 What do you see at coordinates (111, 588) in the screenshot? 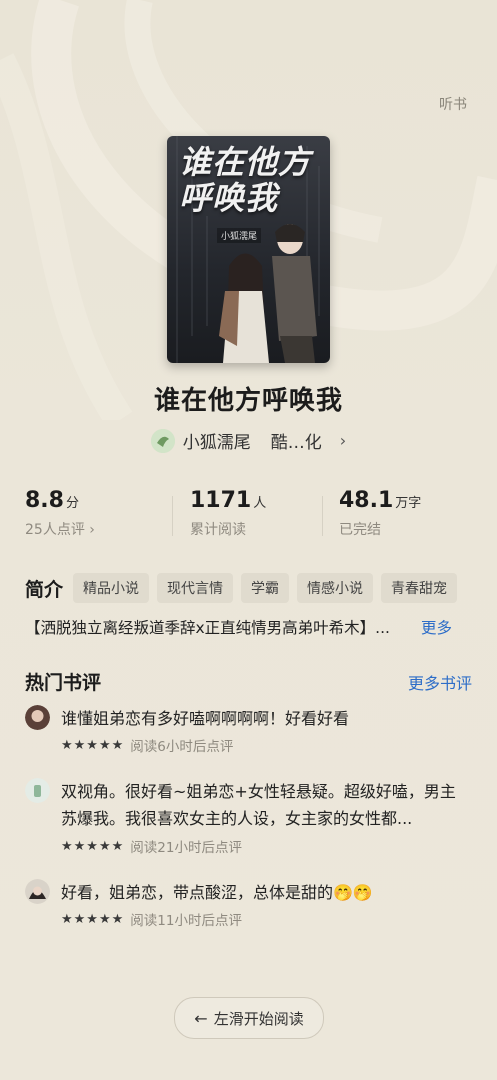
I see `tag: 精品小说` at bounding box center [111, 588].